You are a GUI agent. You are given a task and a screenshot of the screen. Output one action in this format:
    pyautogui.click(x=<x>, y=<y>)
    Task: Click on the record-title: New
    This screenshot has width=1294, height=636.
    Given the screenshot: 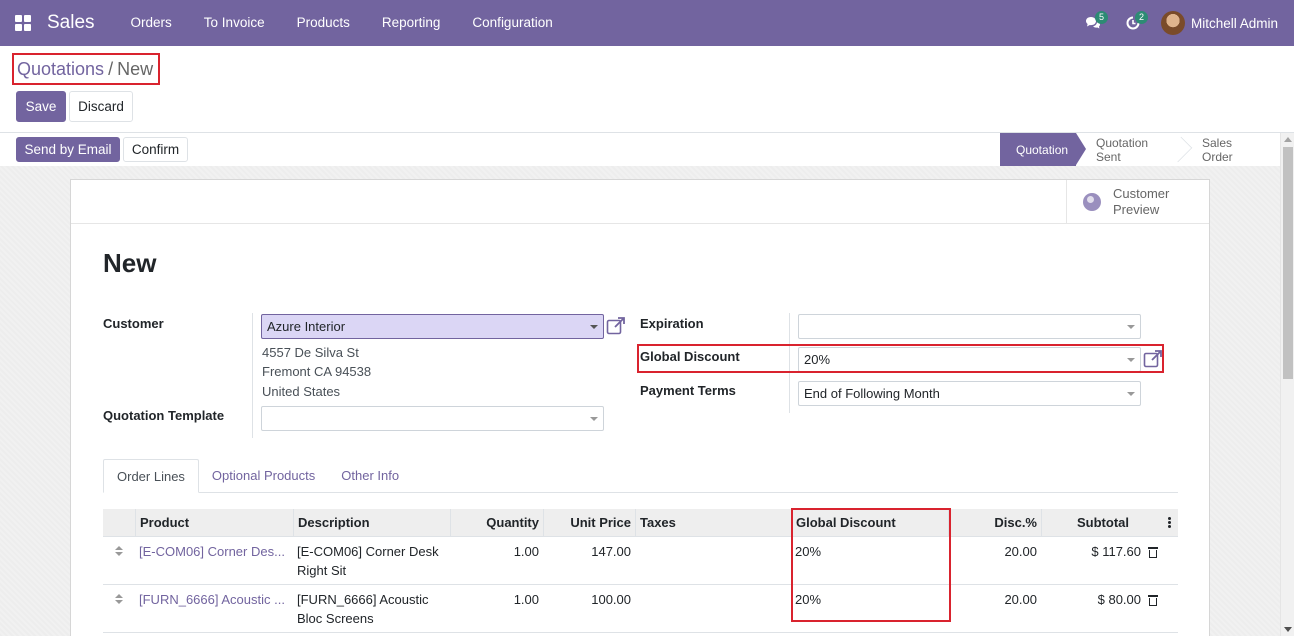 What is the action you would take?
    pyautogui.click(x=130, y=263)
    